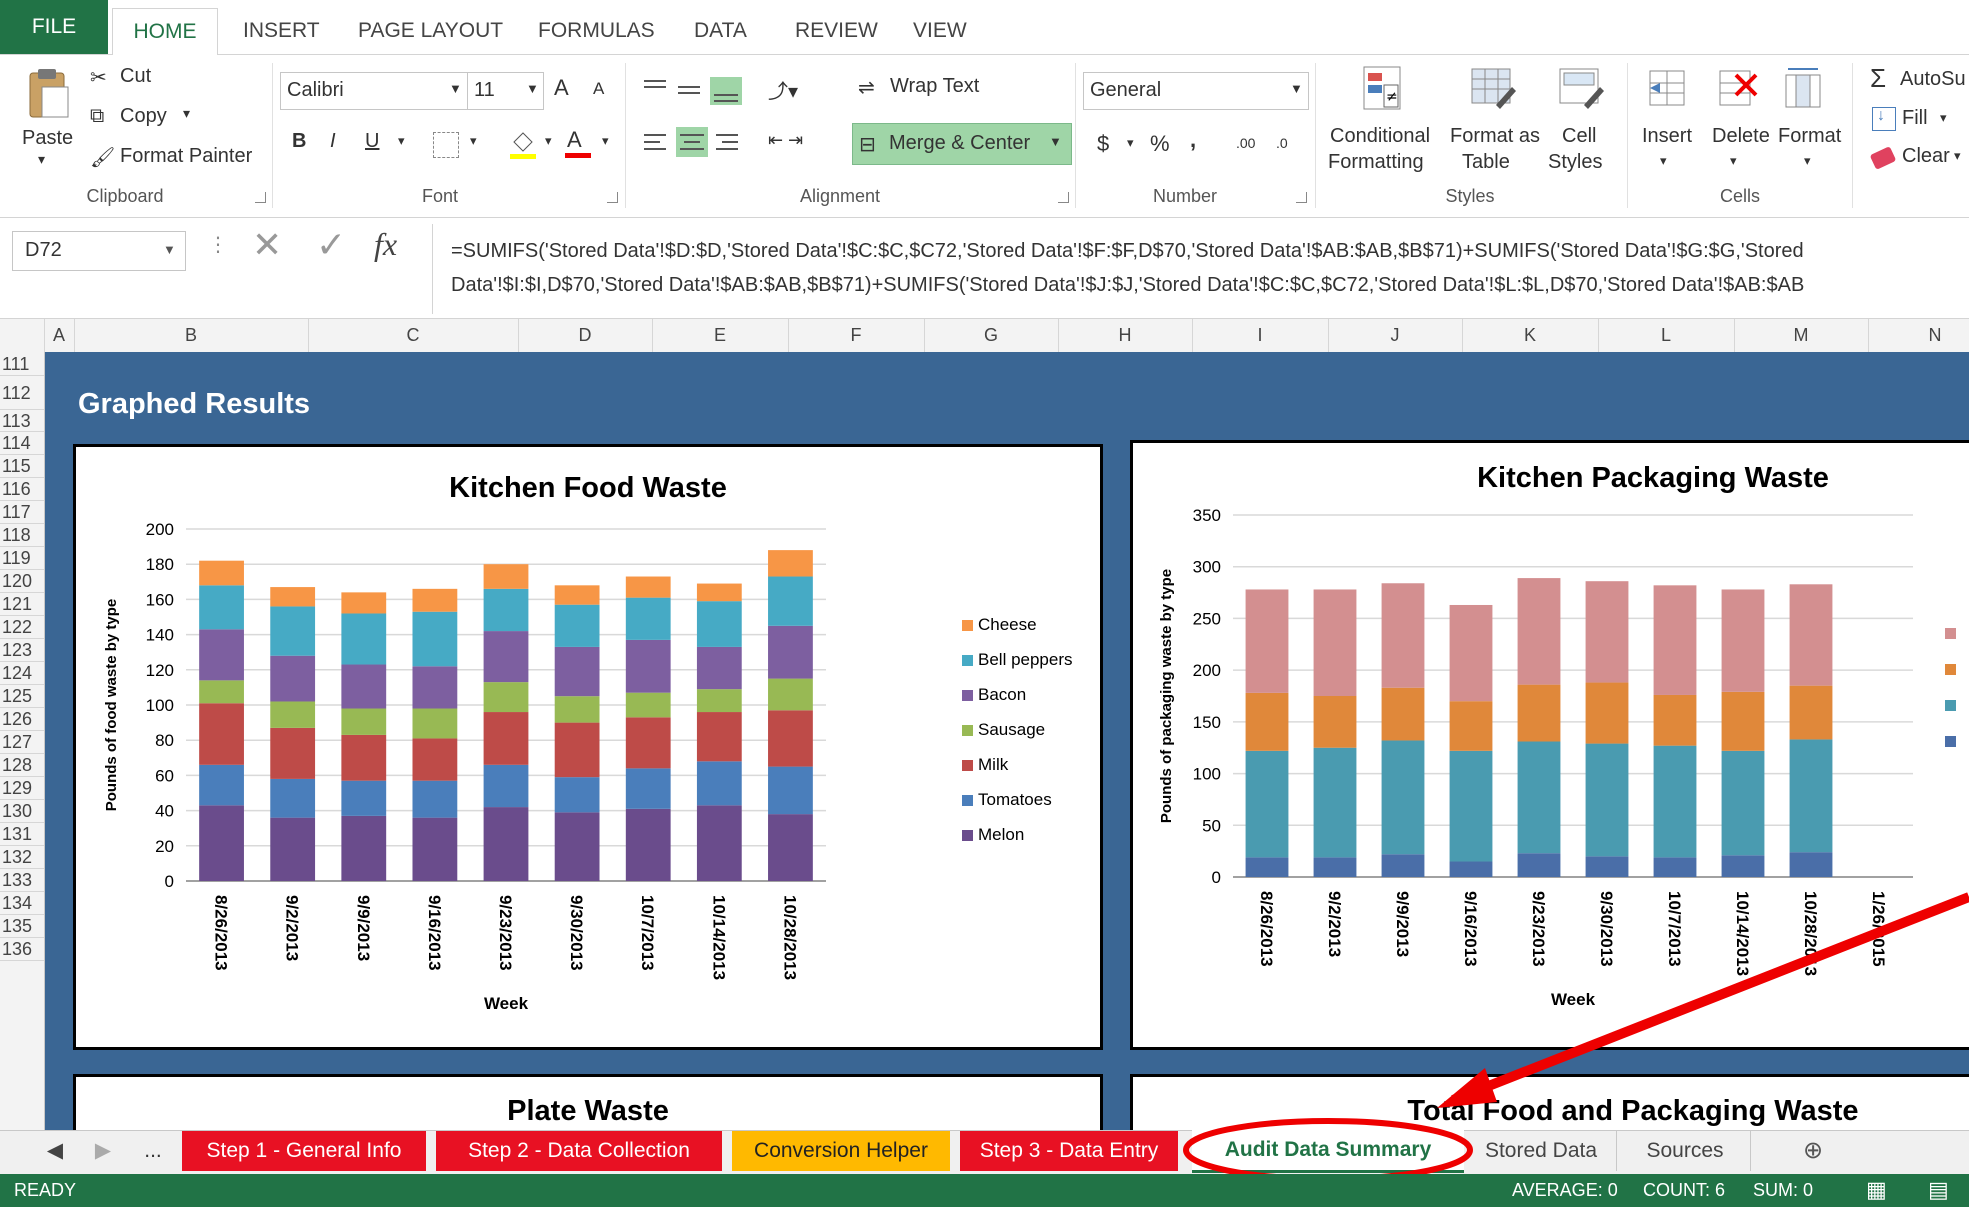 This screenshot has height=1207, width=1969. Describe the element at coordinates (22, 719) in the screenshot. I see `row-header: 126` at that location.